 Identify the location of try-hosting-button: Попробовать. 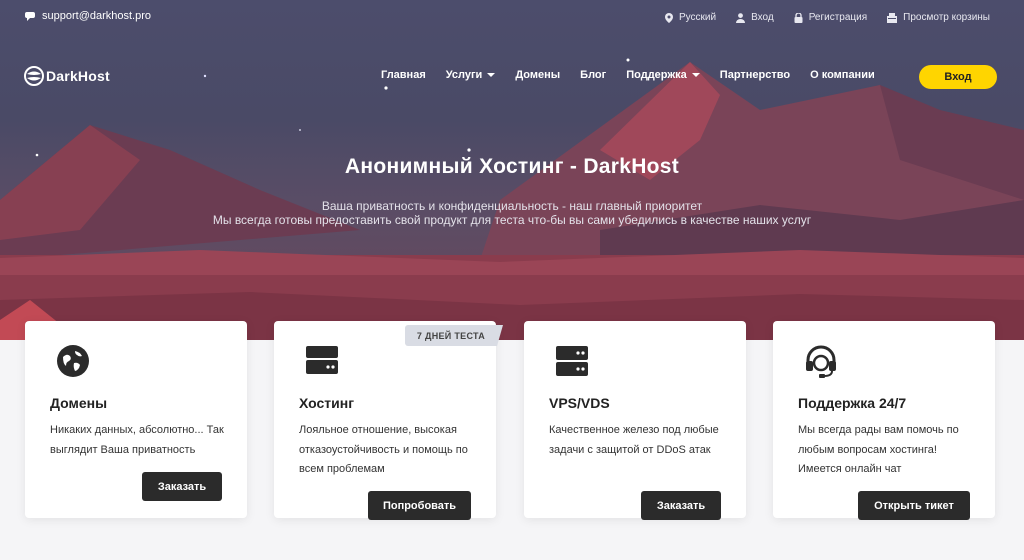
(419, 505).